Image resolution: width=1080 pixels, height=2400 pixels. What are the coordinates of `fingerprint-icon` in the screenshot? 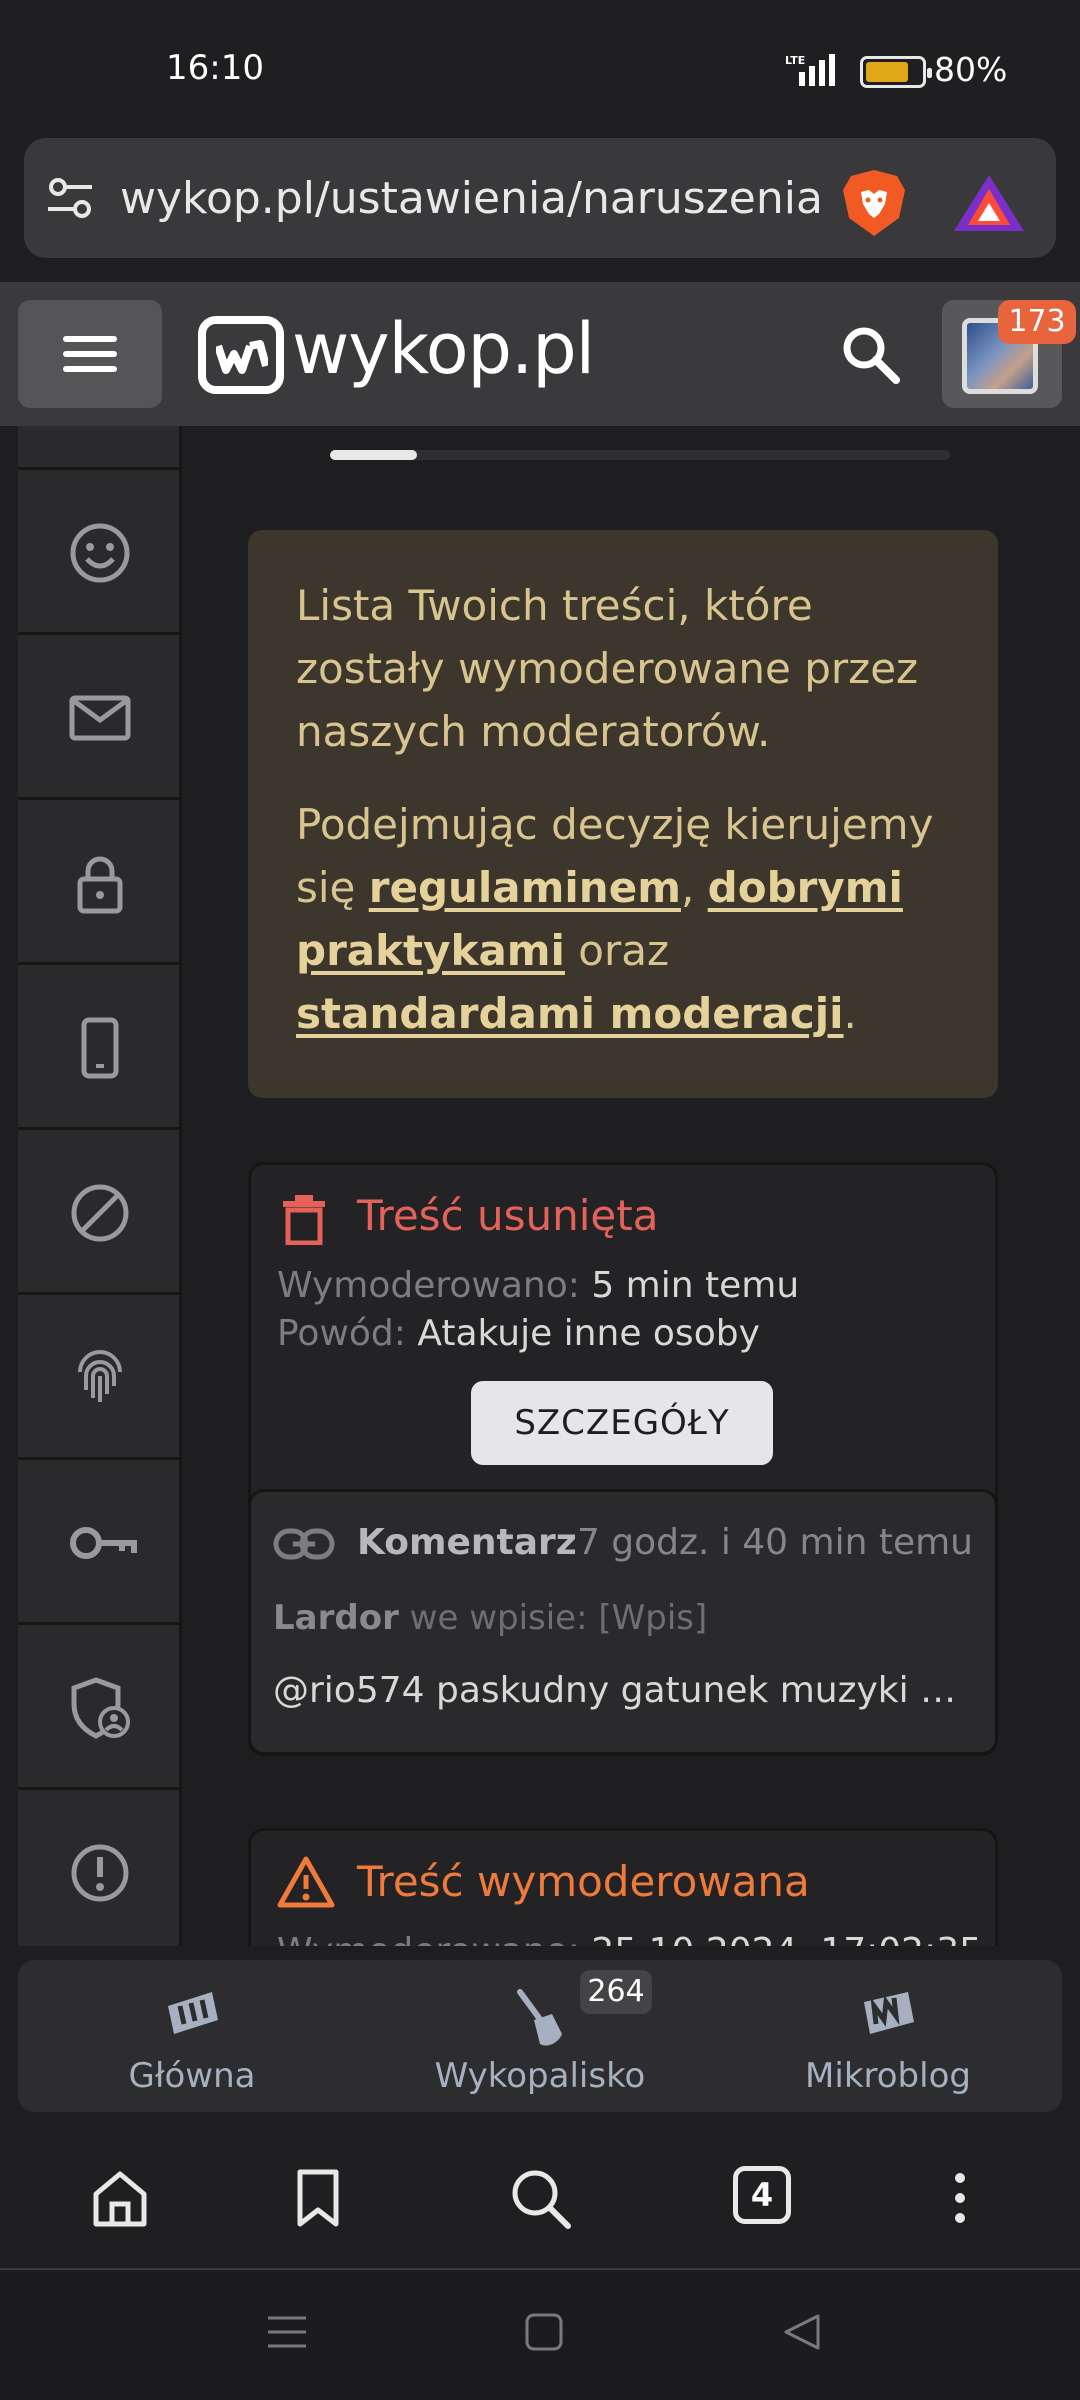 It's located at (100, 1376).